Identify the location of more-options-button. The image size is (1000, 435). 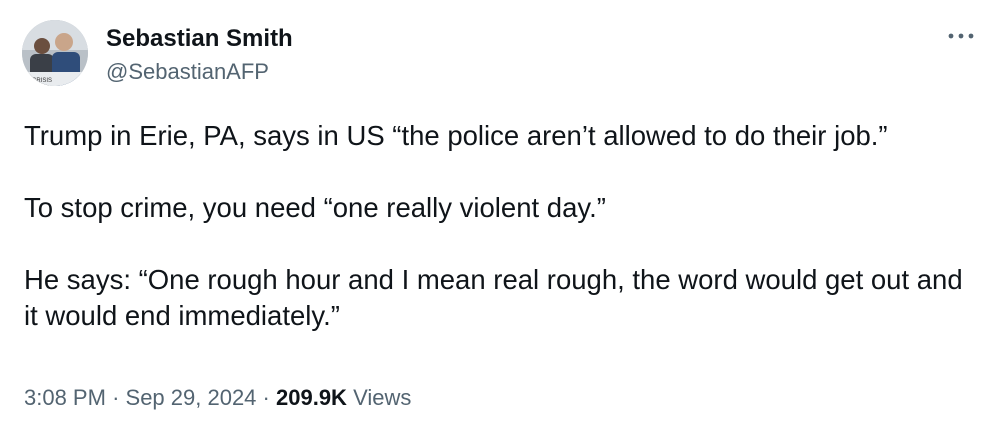
(961, 36).